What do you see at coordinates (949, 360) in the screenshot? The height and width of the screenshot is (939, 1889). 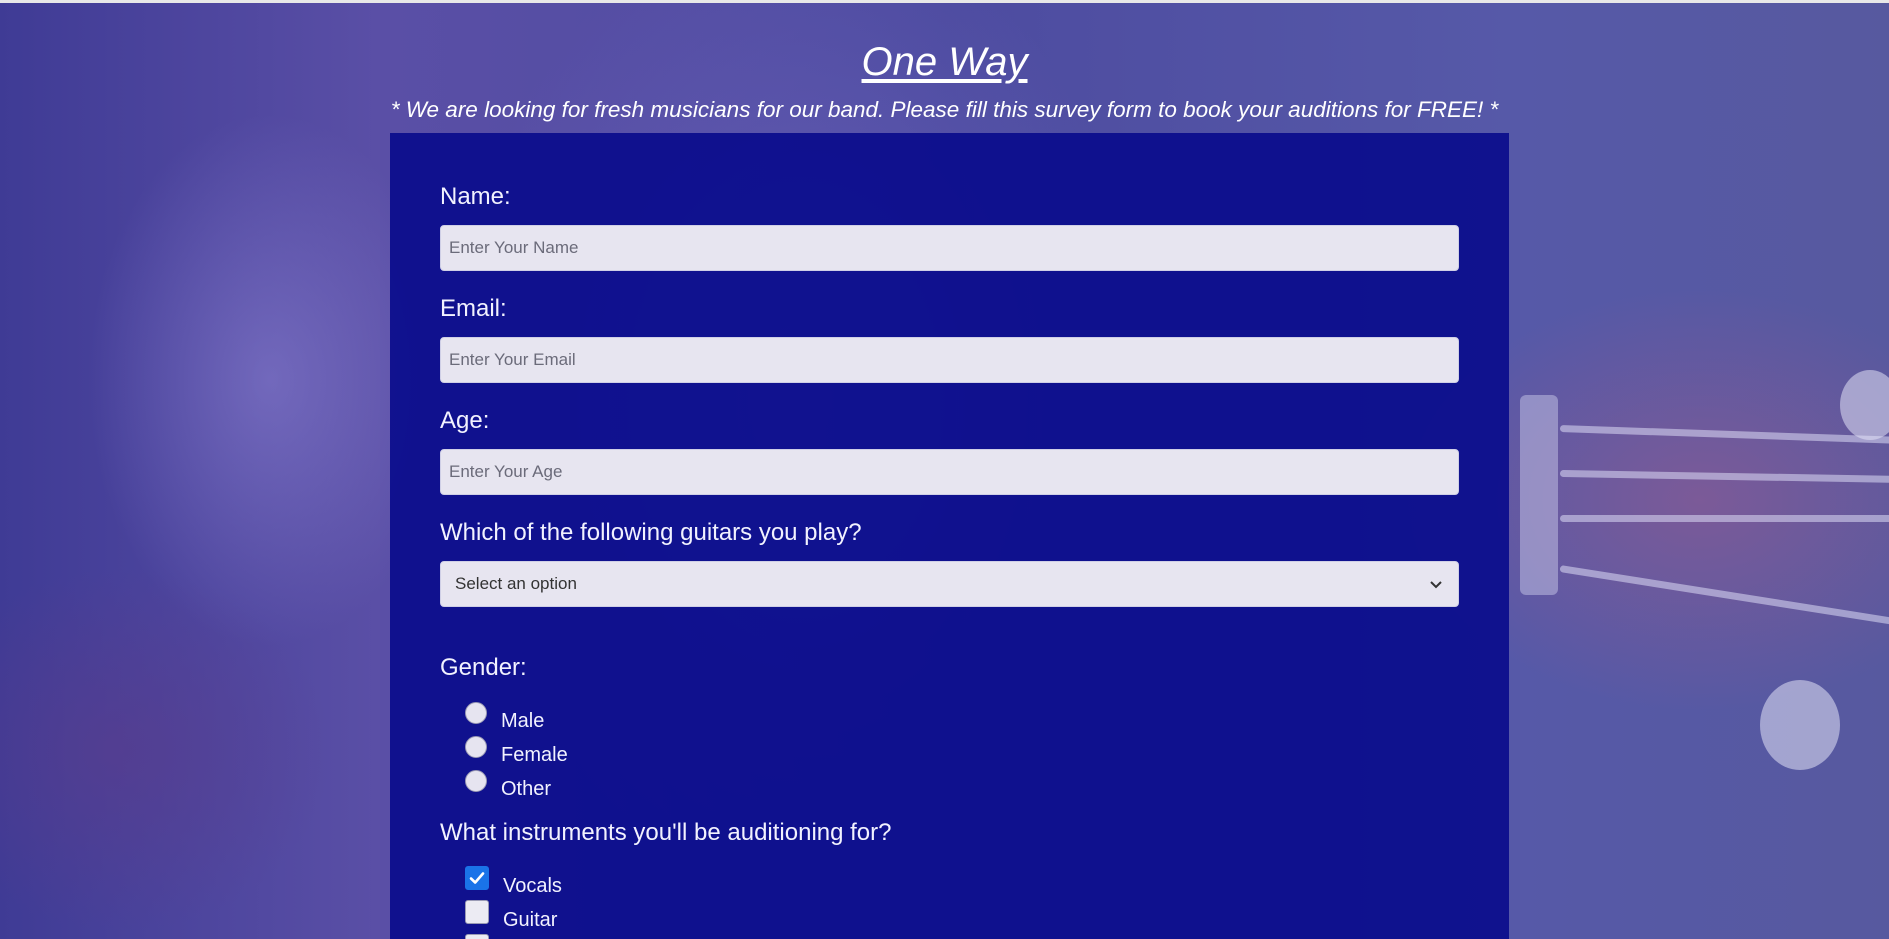 I see `email-input` at bounding box center [949, 360].